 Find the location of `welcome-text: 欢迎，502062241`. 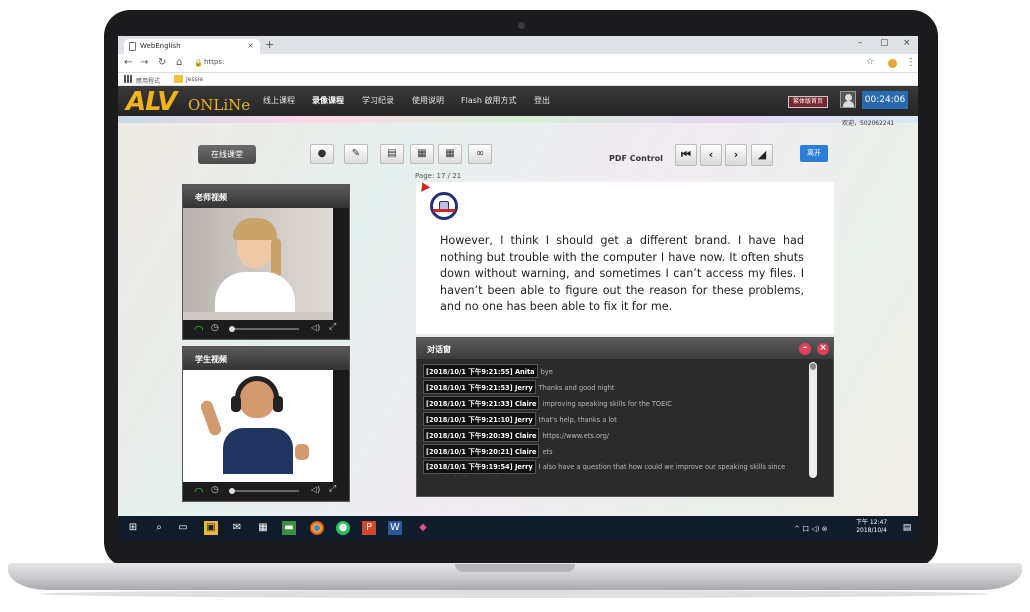

welcome-text: 欢迎，502062241 is located at coordinates (868, 123).